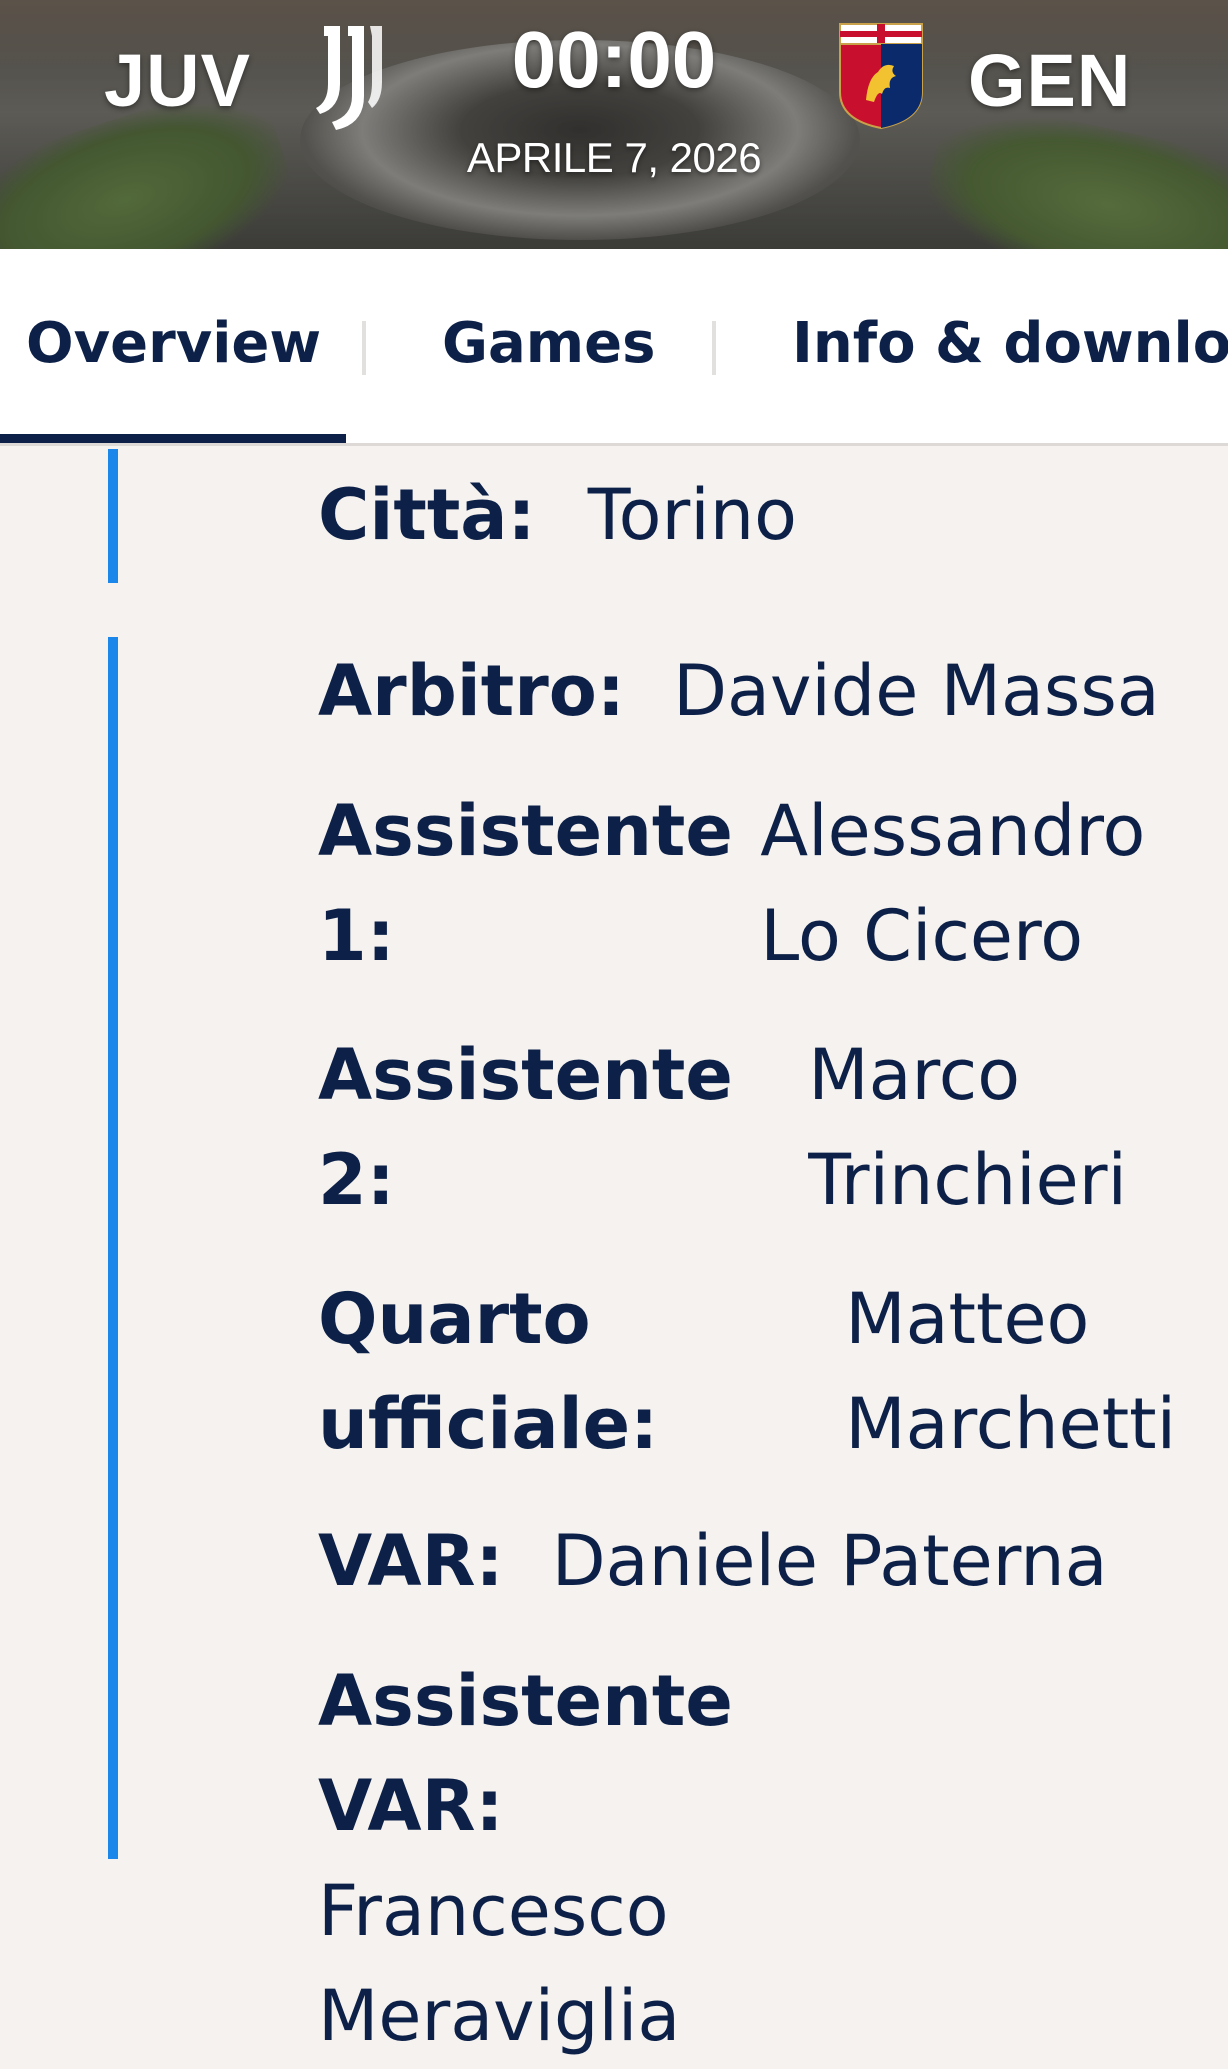  What do you see at coordinates (916, 691) in the screenshot?
I see `official-value: Davide Massa` at bounding box center [916, 691].